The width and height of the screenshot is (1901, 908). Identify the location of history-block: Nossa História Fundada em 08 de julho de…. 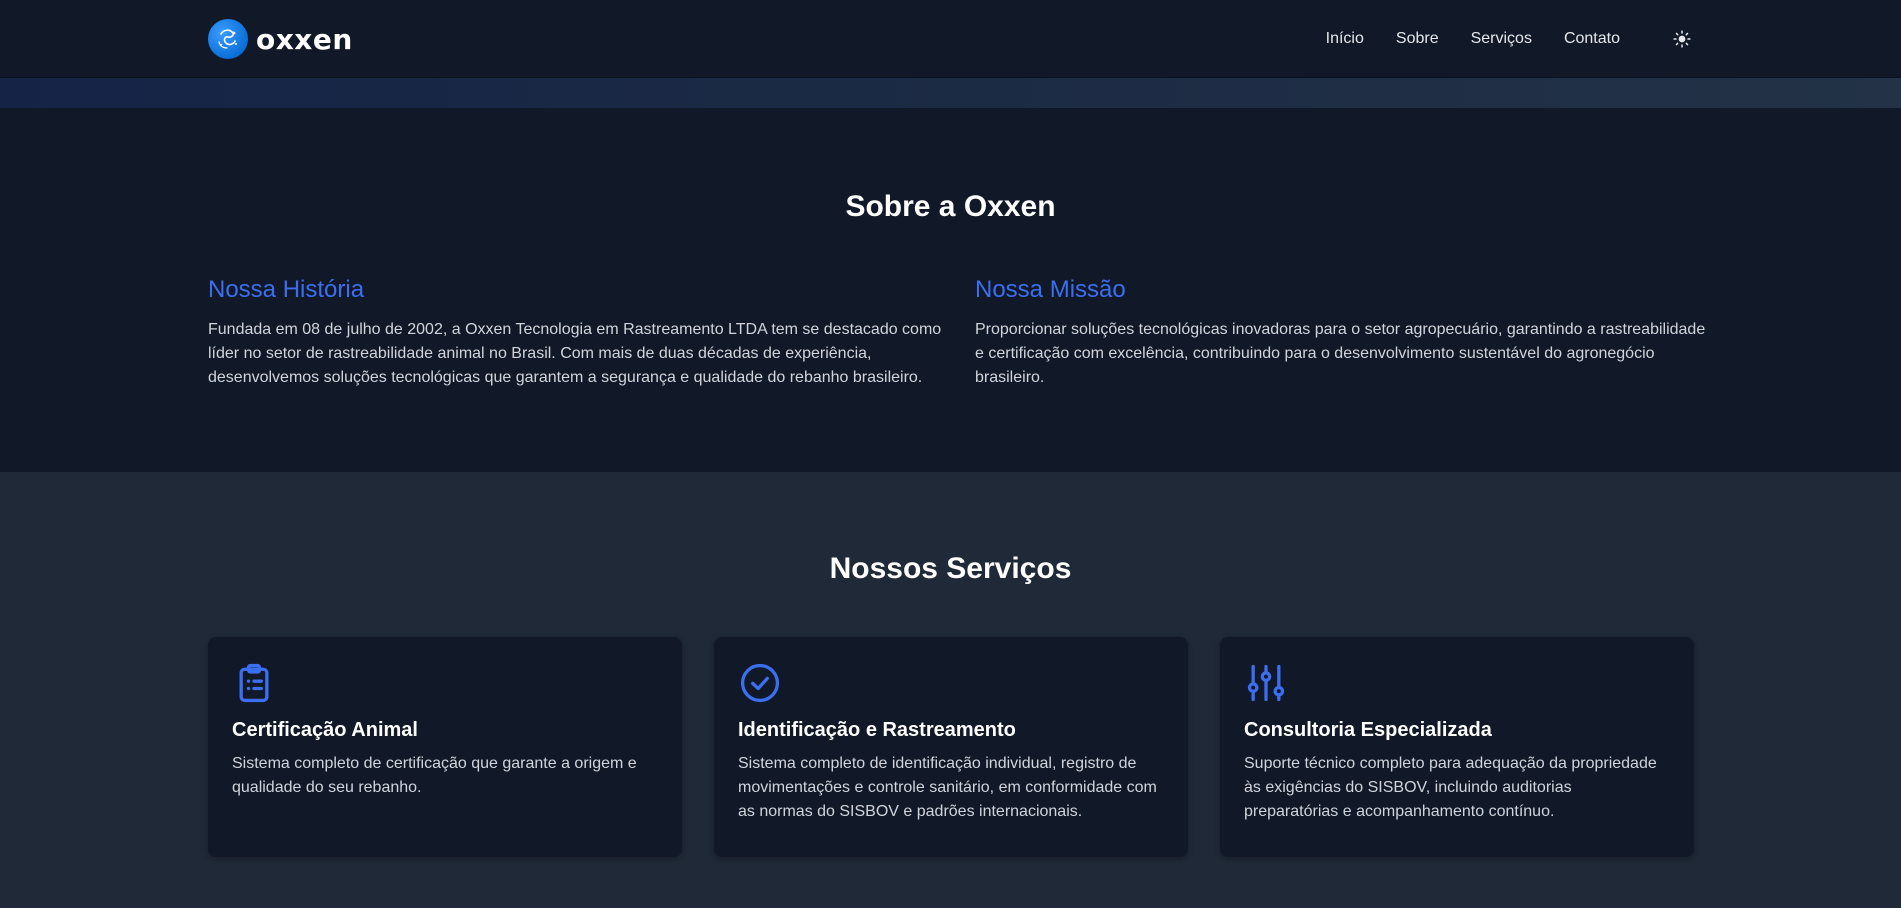
(576, 333).